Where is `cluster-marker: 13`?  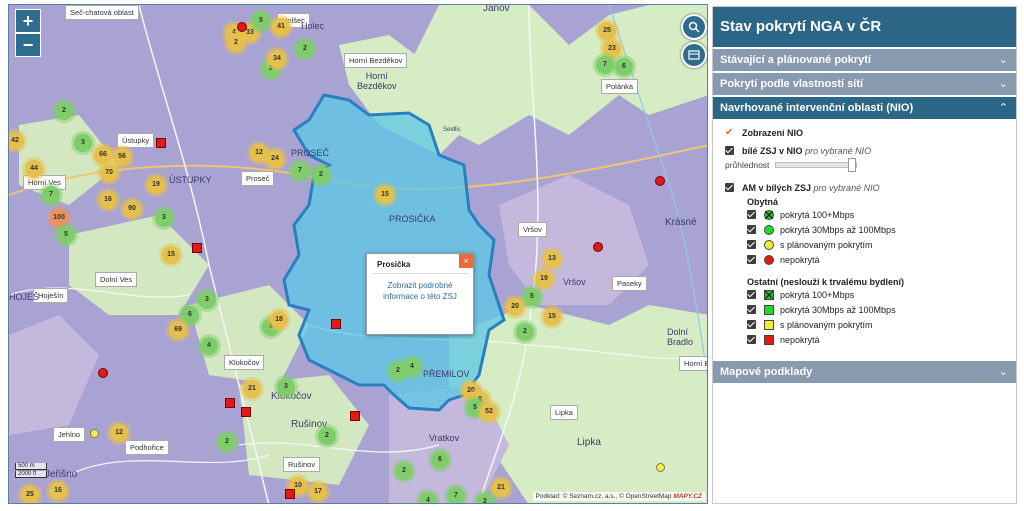 cluster-marker: 13 is located at coordinates (552, 259).